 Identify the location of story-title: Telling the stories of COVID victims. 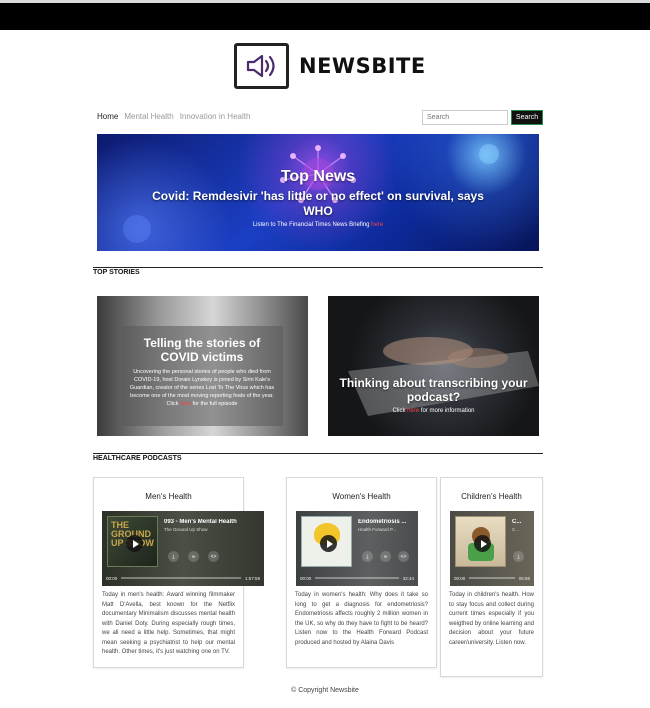
(202, 350).